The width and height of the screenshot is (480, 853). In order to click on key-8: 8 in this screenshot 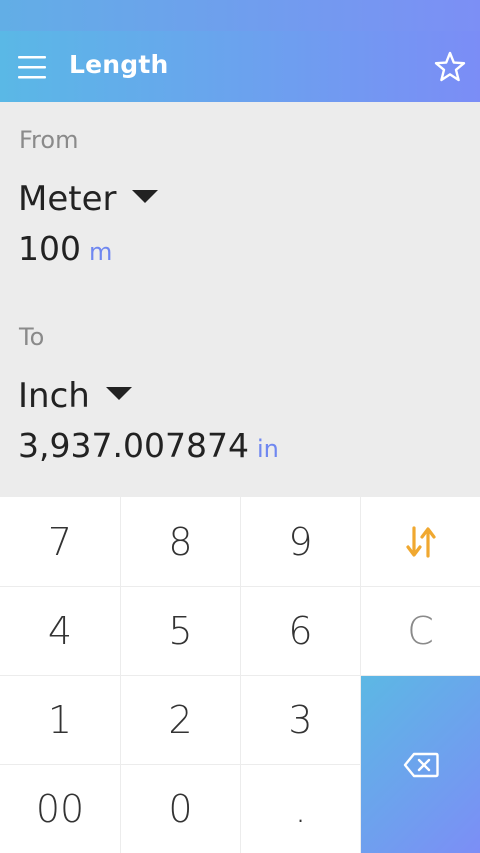, I will do `click(181, 542)`.